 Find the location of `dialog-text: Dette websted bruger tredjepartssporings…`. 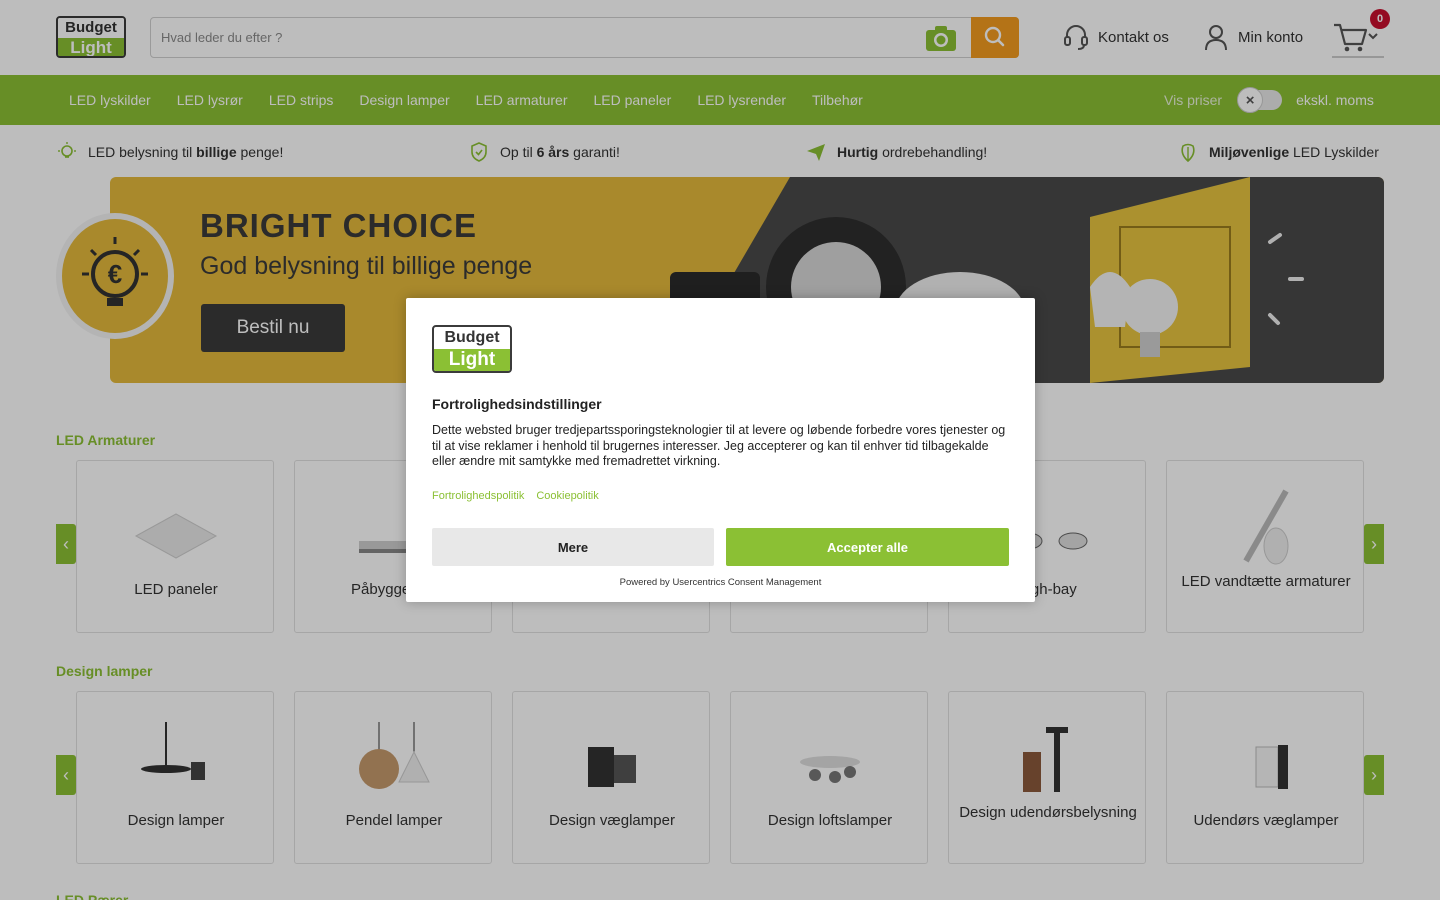

dialog-text: Dette websted bruger tredjepartssporings… is located at coordinates (719, 445).